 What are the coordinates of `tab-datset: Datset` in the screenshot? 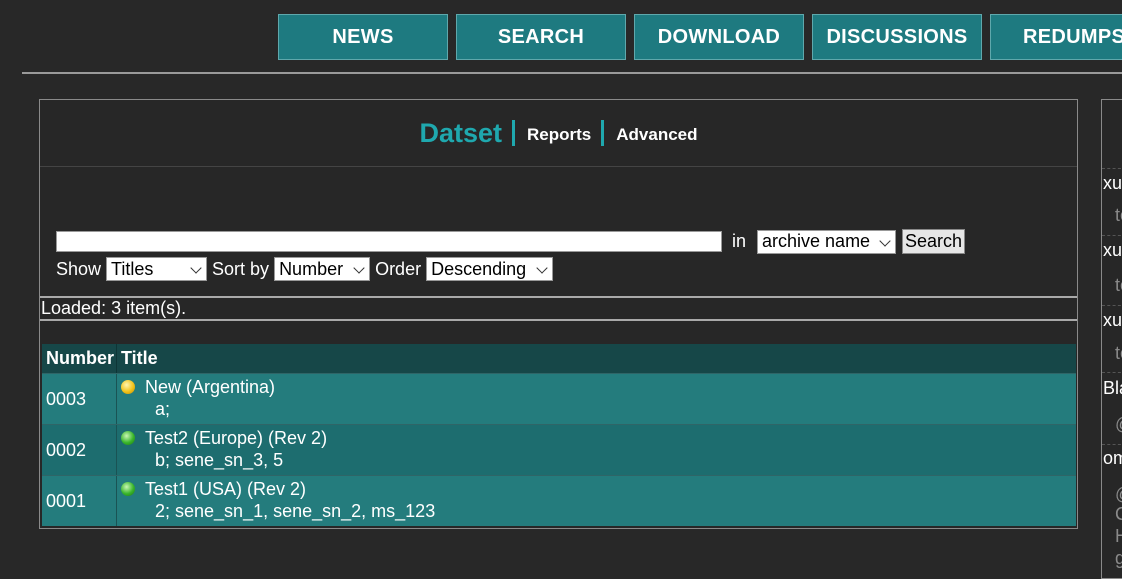 It's located at (460, 133).